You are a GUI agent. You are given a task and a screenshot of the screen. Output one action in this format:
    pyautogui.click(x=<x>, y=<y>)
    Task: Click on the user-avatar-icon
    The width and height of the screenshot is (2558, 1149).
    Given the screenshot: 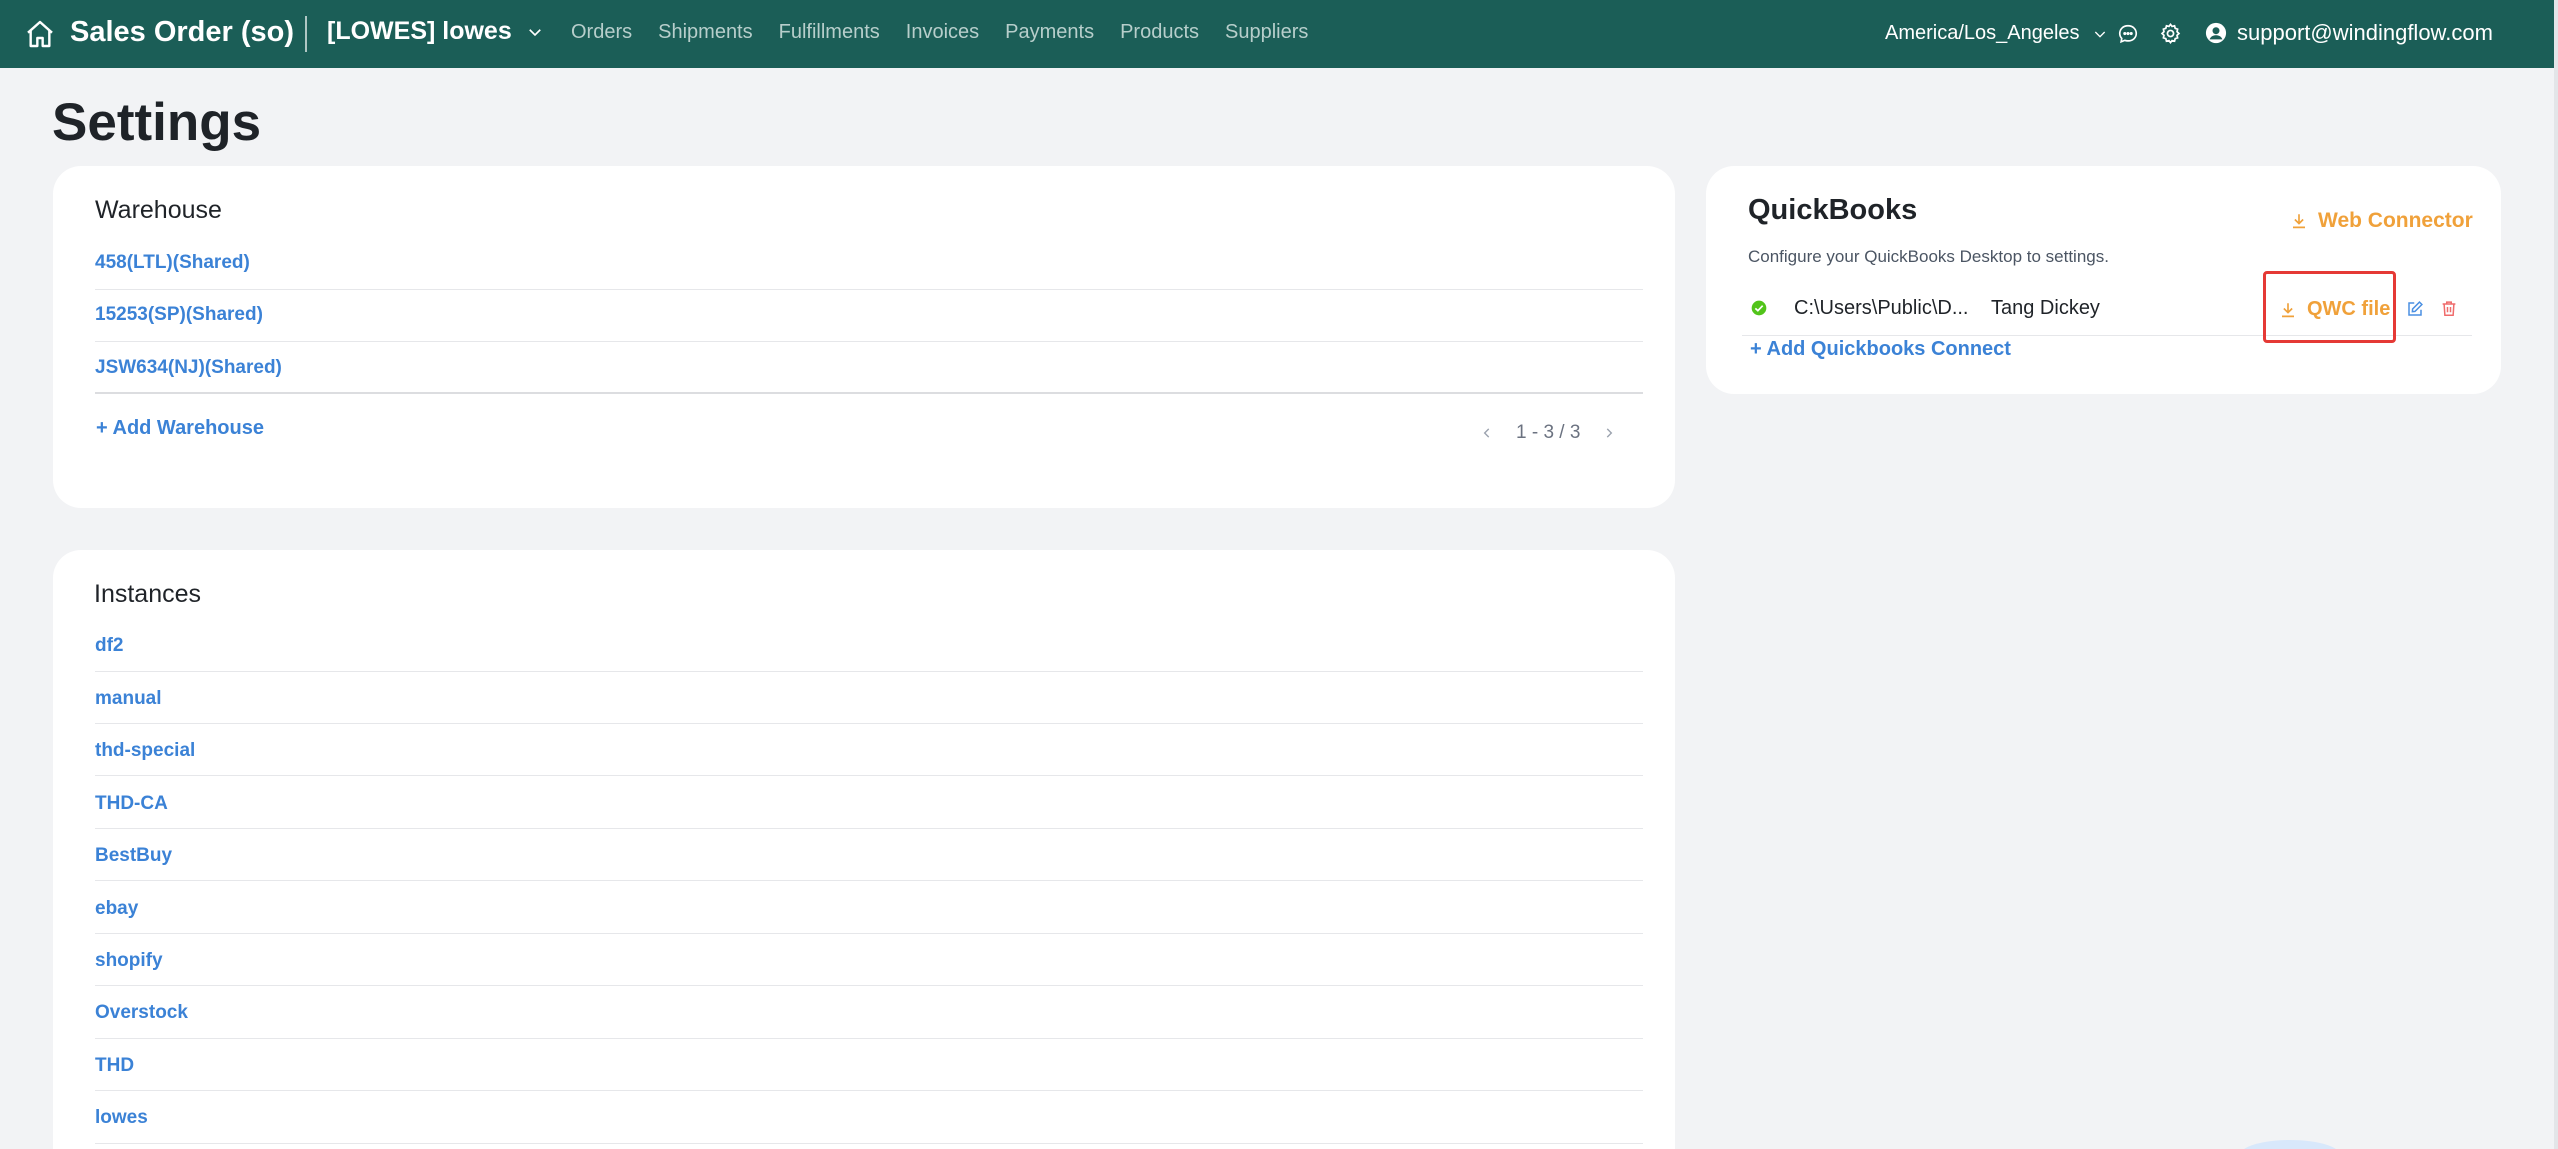 What is the action you would take?
    pyautogui.click(x=2216, y=33)
    